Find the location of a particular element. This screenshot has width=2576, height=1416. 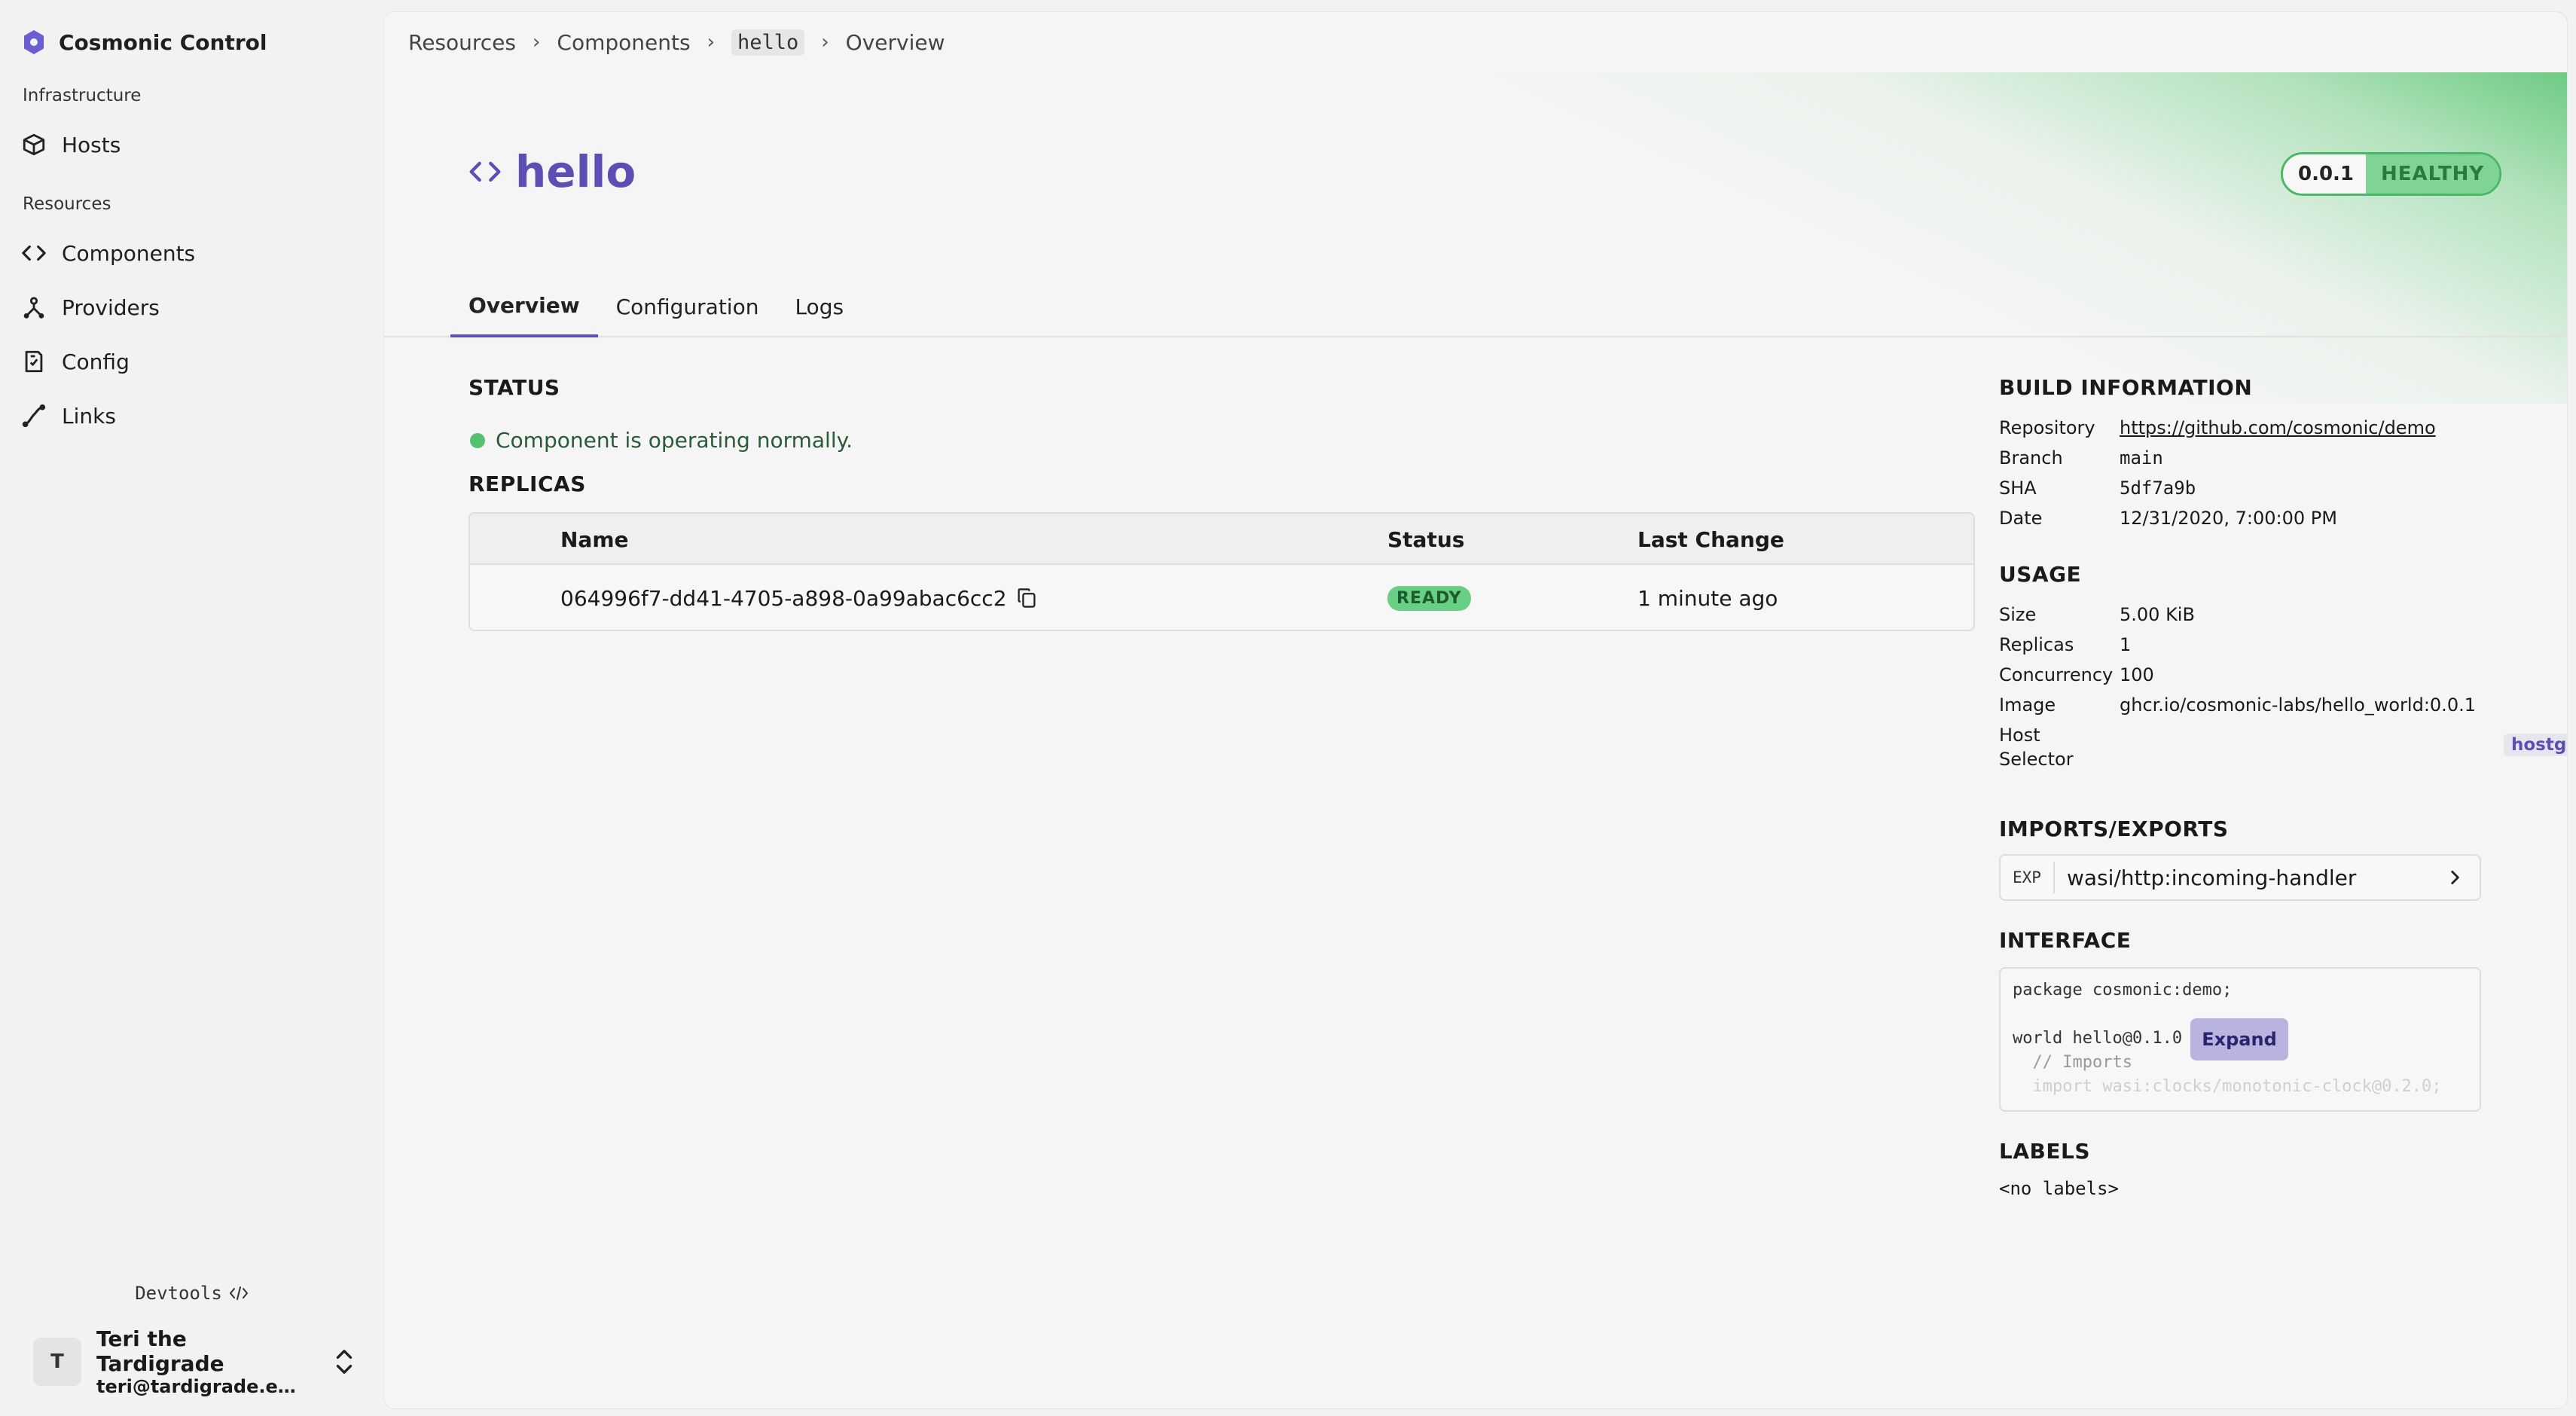

user-email: teri@tardigrade.example.com is located at coordinates (202, 1386).